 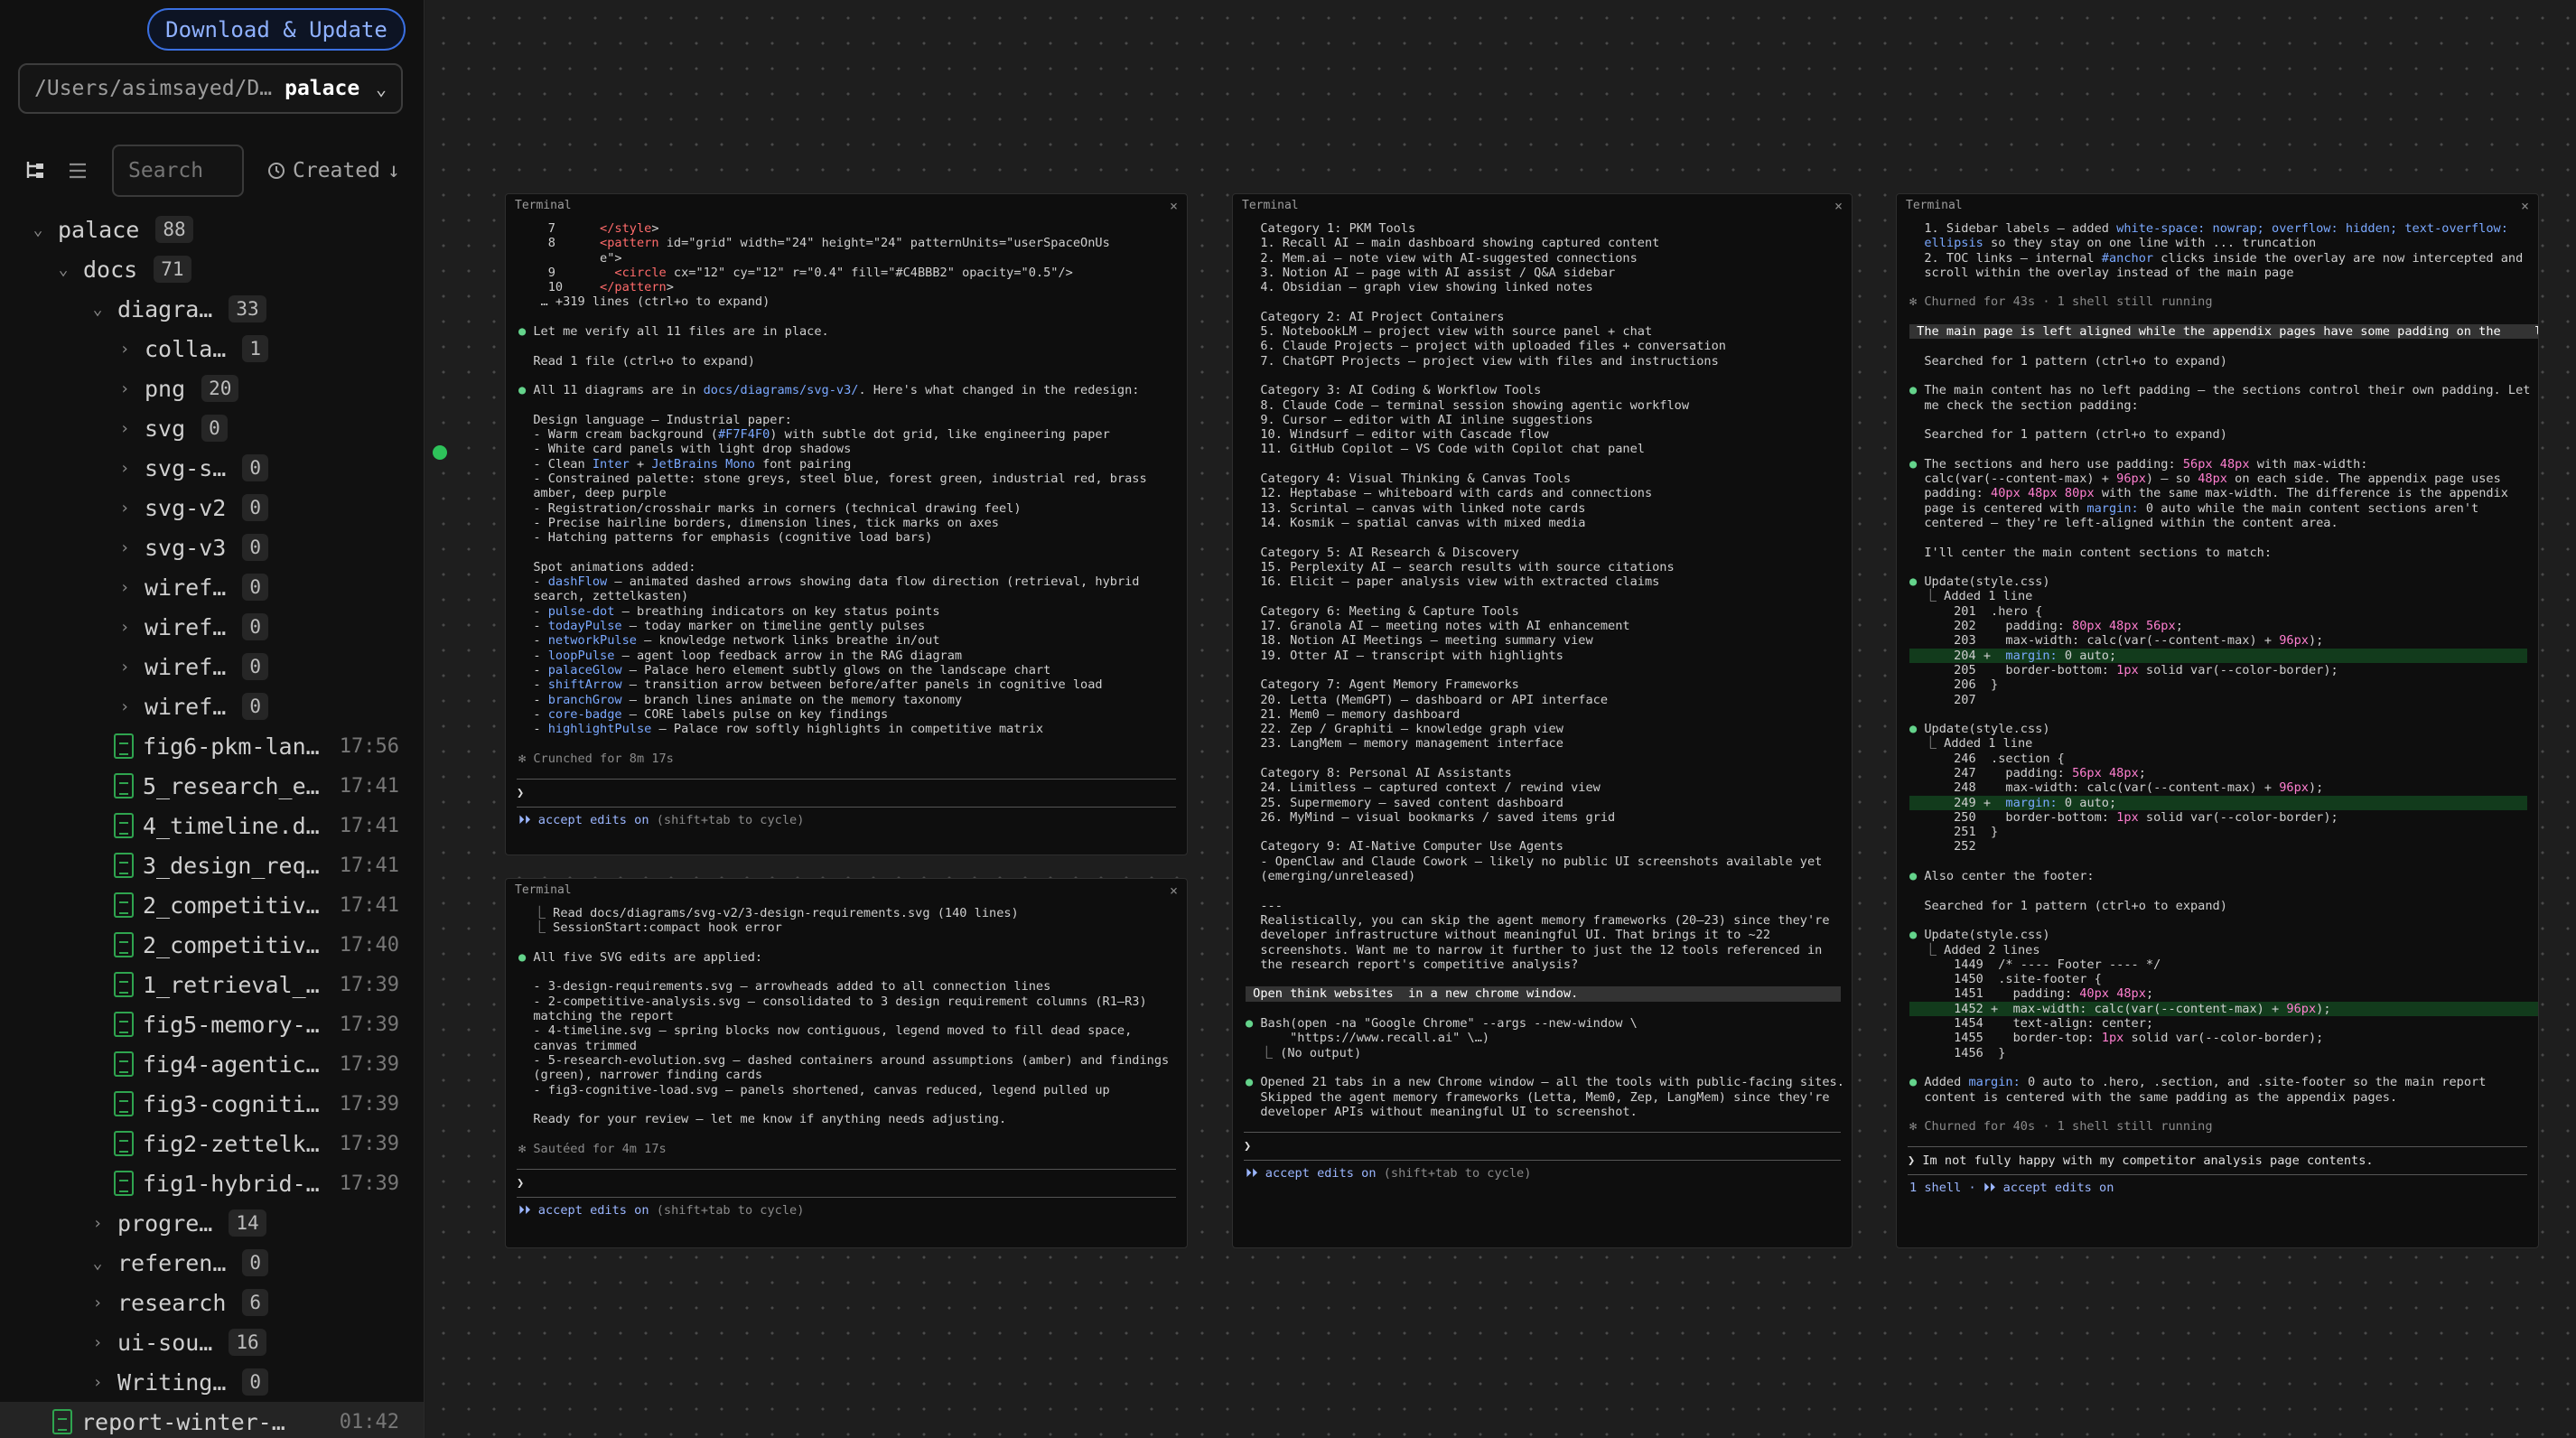 I want to click on tree-file: 2_competitiv… 17:41, so click(x=212, y=905).